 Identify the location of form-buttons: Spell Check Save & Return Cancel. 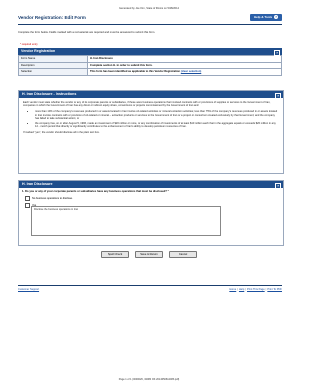
(149, 254).